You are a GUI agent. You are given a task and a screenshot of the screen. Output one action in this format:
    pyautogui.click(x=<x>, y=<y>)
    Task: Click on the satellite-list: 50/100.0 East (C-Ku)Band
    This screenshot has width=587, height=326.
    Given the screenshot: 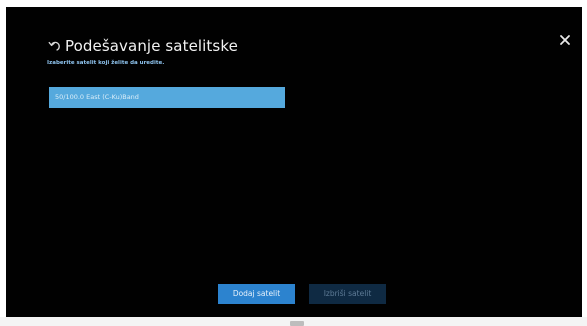 What is the action you would take?
    pyautogui.click(x=167, y=97)
    